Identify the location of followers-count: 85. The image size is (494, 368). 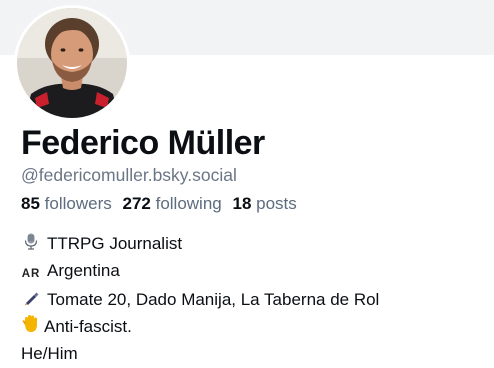
(30, 203).